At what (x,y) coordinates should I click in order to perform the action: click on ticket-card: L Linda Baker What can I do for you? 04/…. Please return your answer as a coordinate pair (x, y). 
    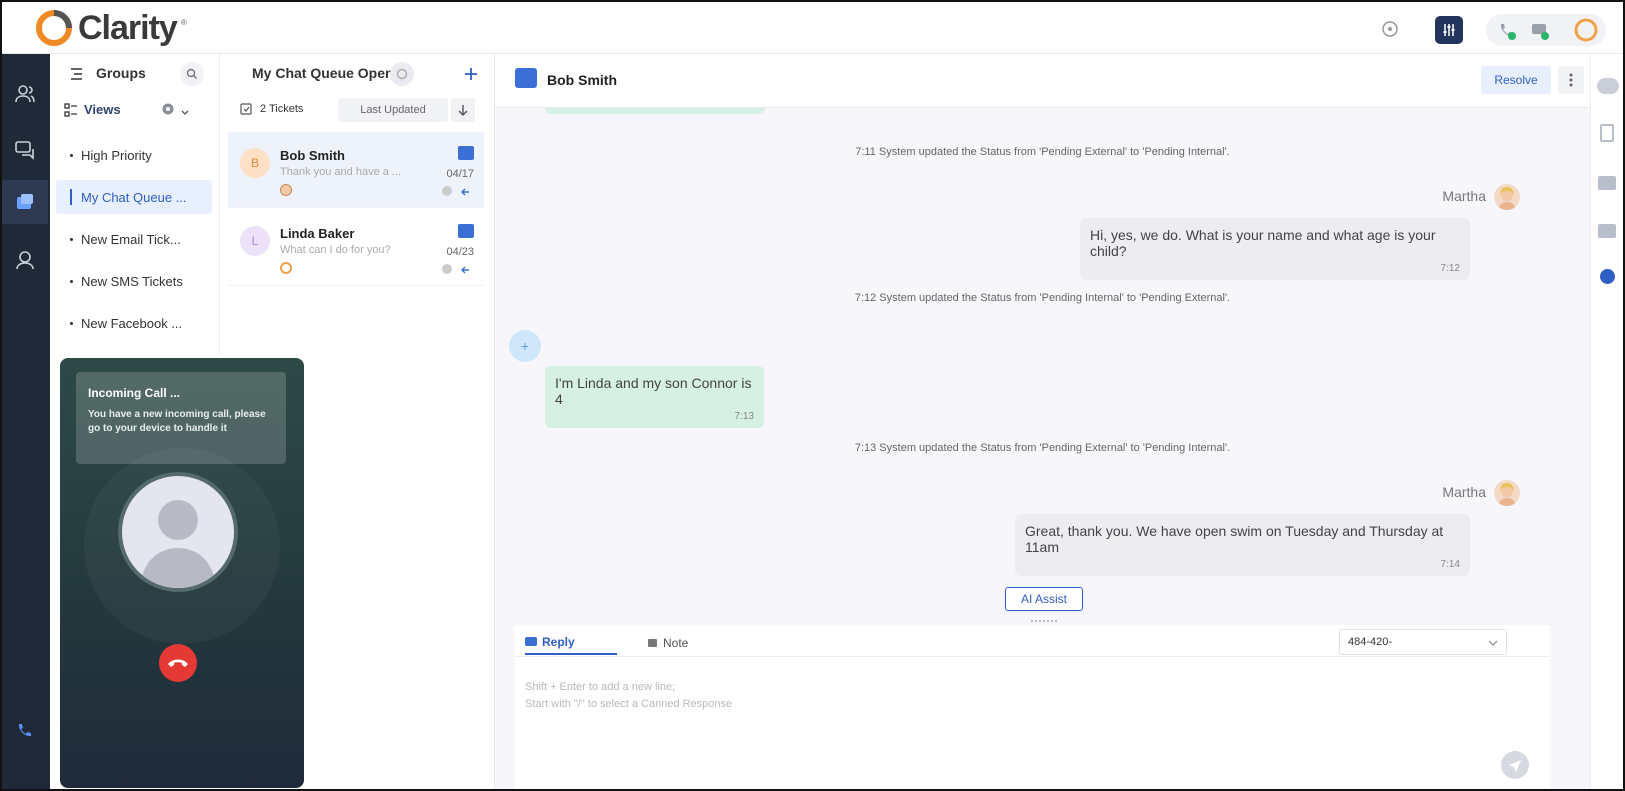
    Looking at the image, I should click on (356, 248).